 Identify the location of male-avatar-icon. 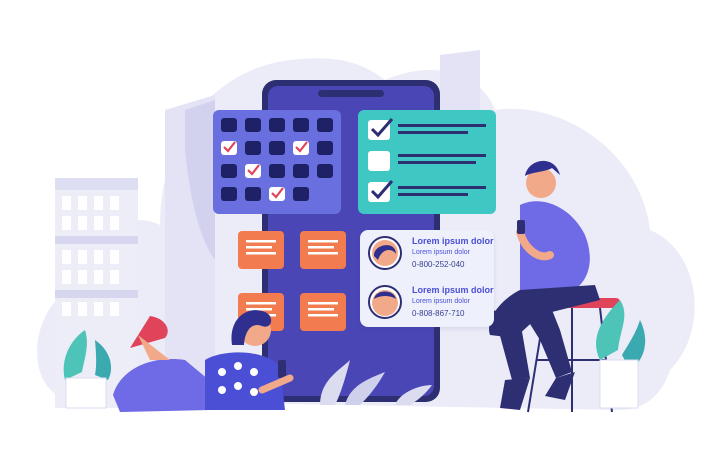
(385, 302).